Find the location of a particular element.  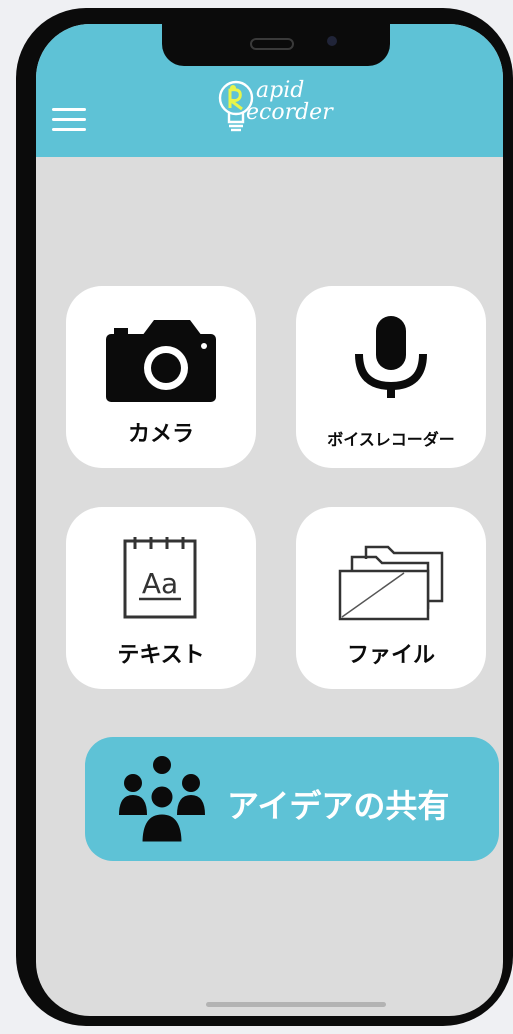

group-people-icon is located at coordinates (162, 800).